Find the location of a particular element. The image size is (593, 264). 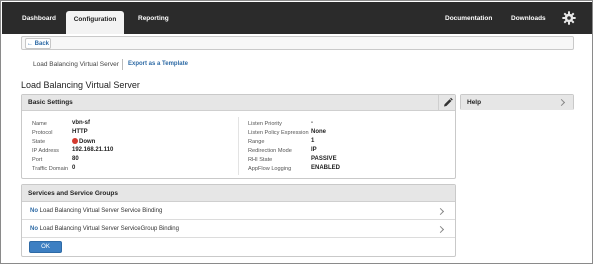

back-bar: ← Back is located at coordinates (297, 43).